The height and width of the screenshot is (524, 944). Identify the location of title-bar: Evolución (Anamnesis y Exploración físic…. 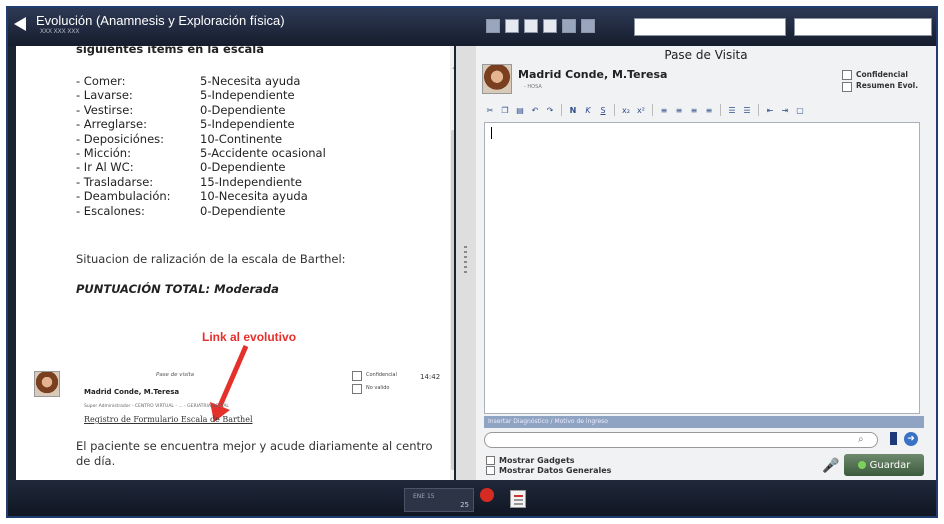
(472, 27).